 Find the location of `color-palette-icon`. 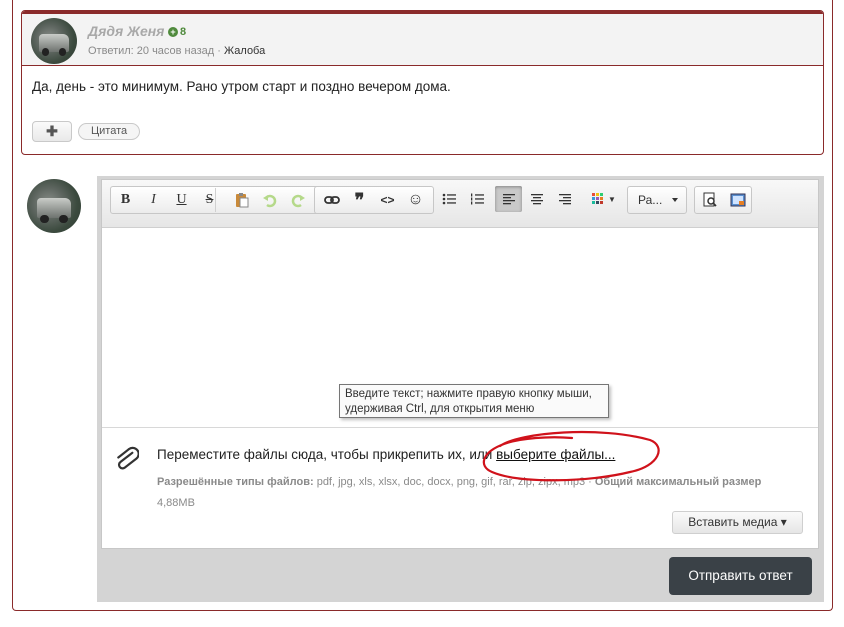

color-palette-icon is located at coordinates (598, 198).